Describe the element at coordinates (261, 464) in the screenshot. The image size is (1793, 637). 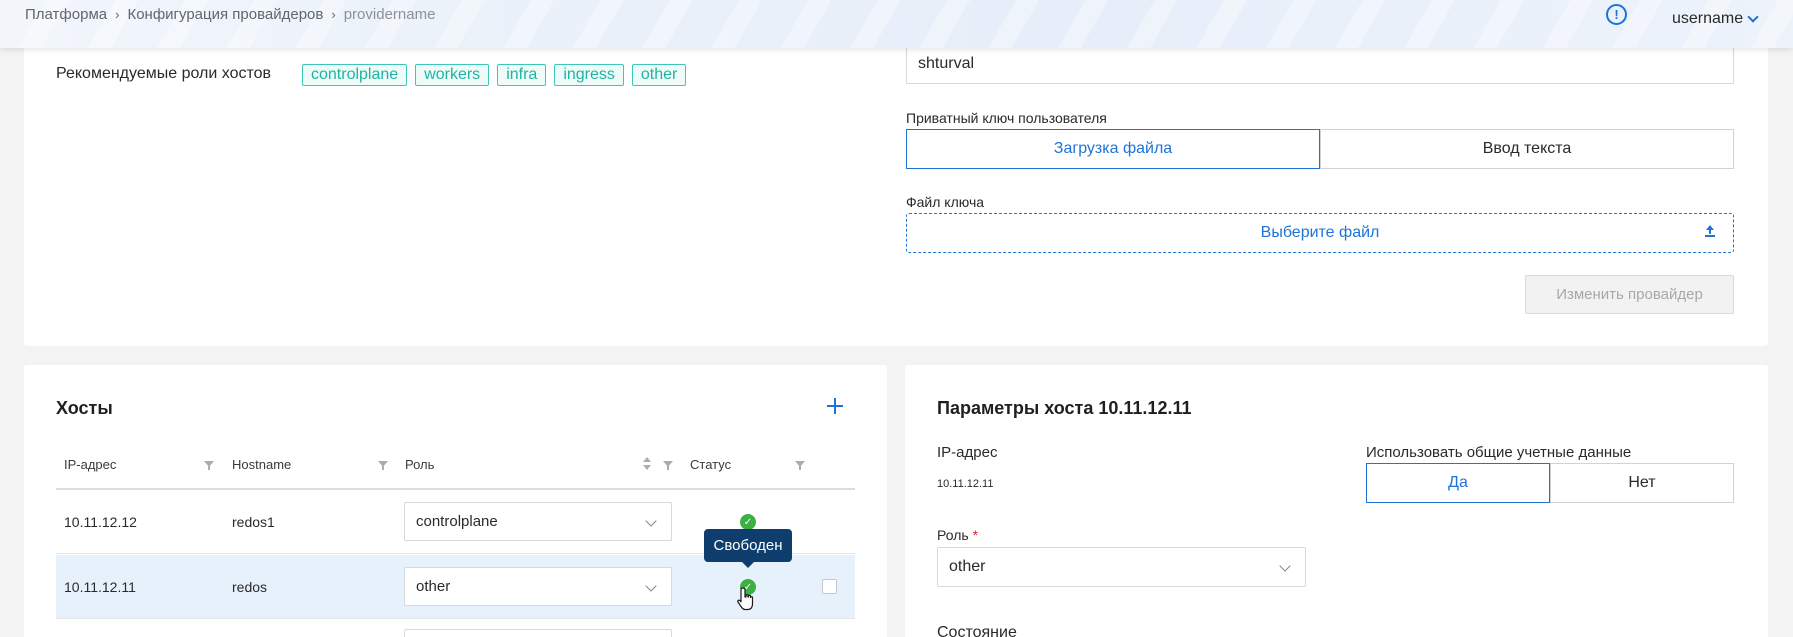
I see `column-header-hostname: Hostname` at that location.